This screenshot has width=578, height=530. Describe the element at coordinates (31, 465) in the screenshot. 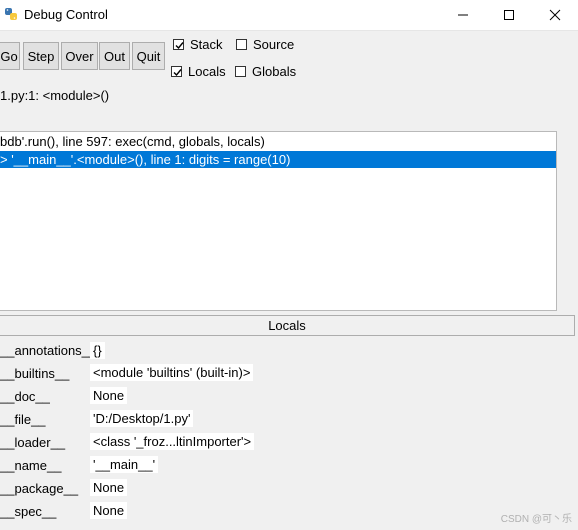

I see `local-name: __name__` at that location.